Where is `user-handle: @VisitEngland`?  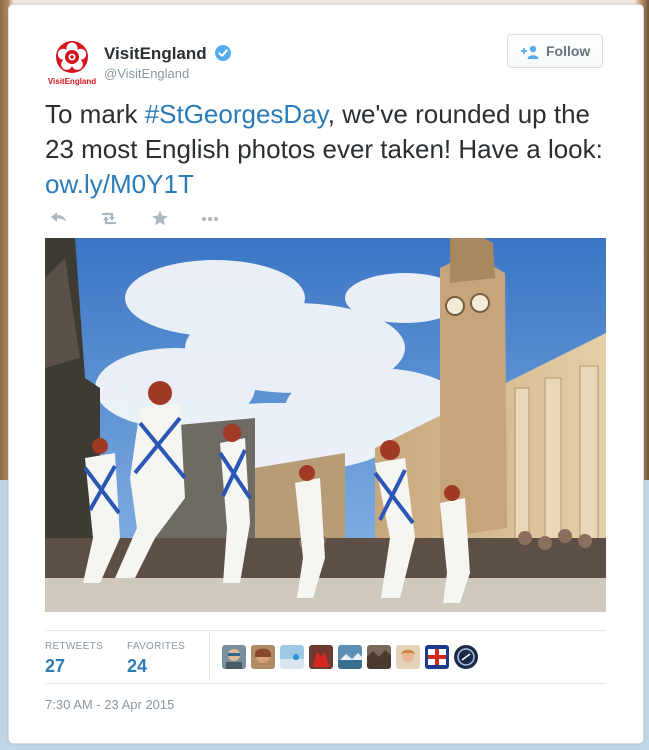 user-handle: @VisitEngland is located at coordinates (146, 73).